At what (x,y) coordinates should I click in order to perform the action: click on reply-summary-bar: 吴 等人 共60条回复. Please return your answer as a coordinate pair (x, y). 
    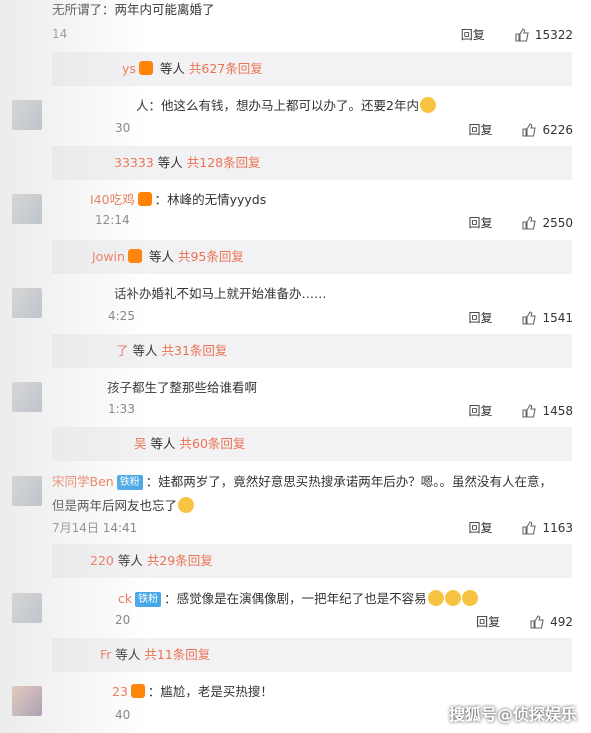
    Looking at the image, I should click on (312, 444).